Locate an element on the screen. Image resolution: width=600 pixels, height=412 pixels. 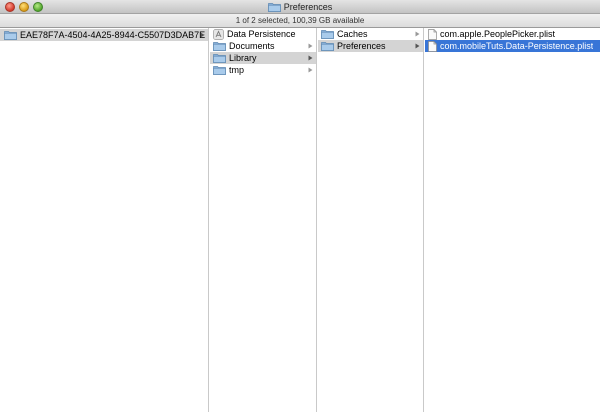
item-label: EAE78F7A-4504-4A25-8944-C5507D3DAB7E is located at coordinates (113, 35).